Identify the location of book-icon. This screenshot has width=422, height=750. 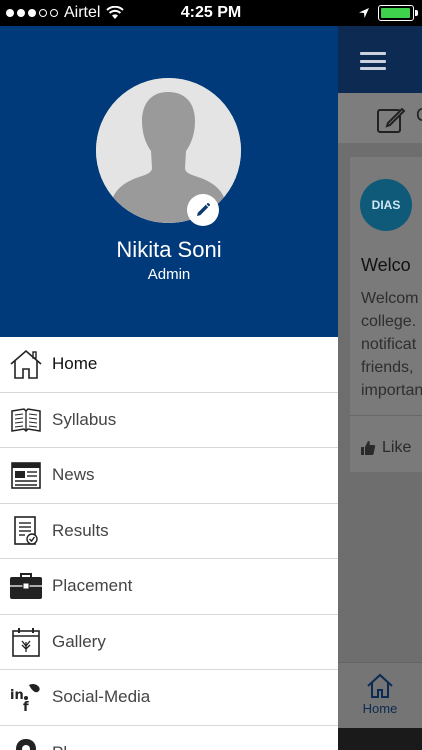
(26, 419).